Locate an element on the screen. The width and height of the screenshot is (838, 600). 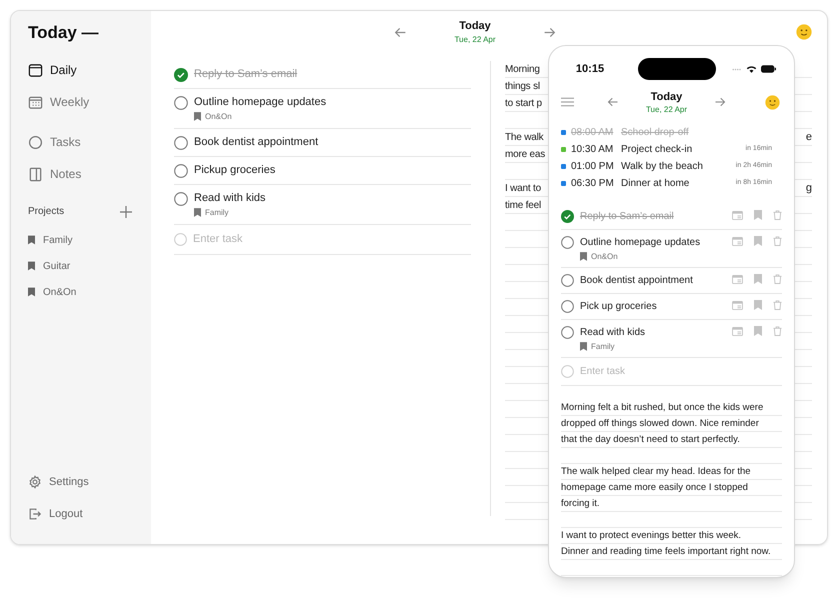
notebook-icon is located at coordinates (35, 174).